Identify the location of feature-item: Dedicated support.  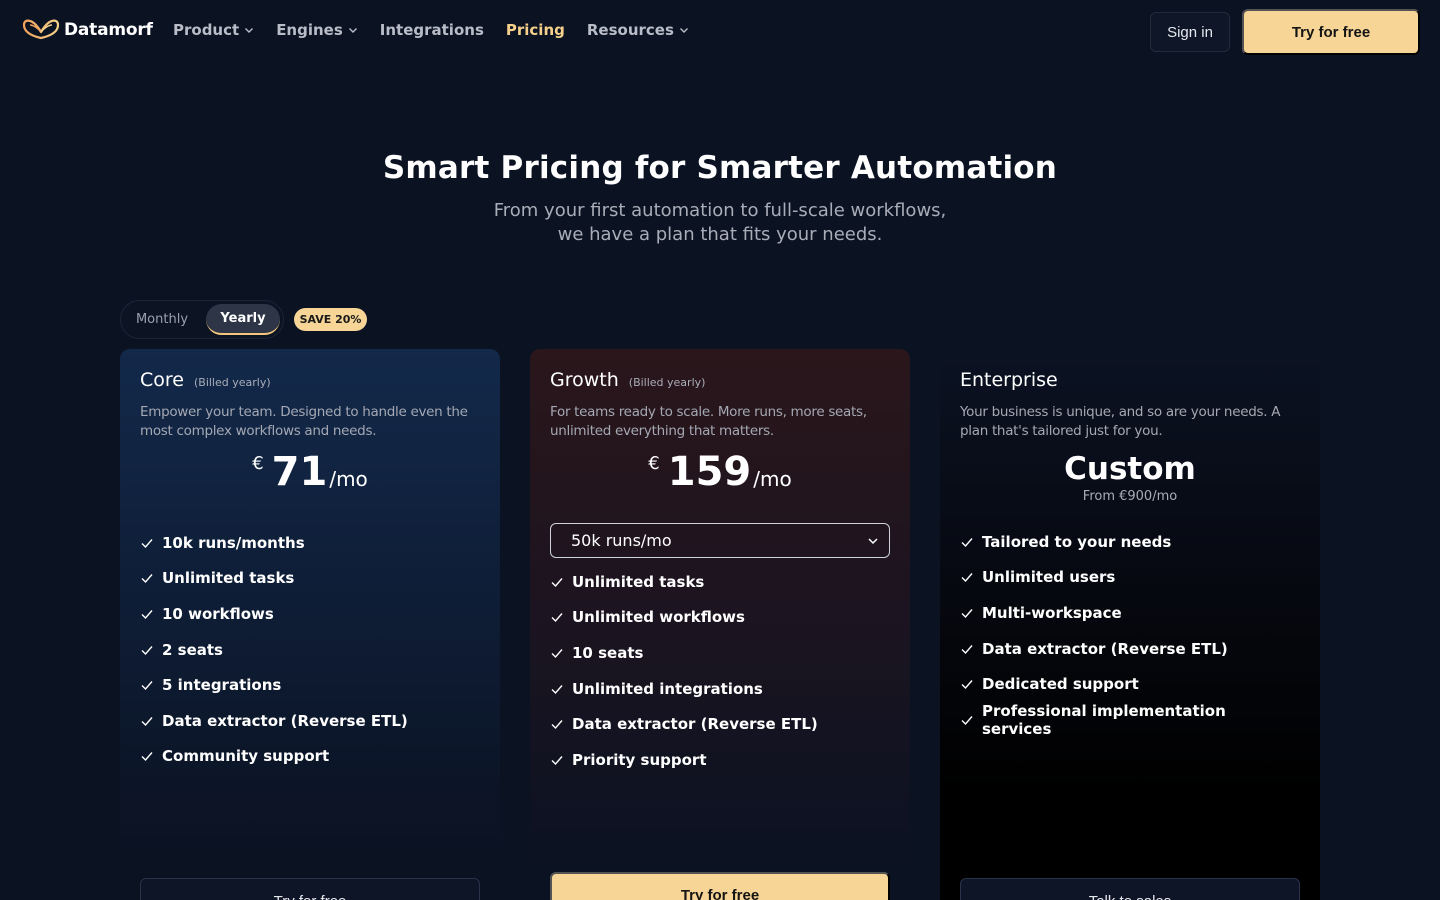
(1130, 684).